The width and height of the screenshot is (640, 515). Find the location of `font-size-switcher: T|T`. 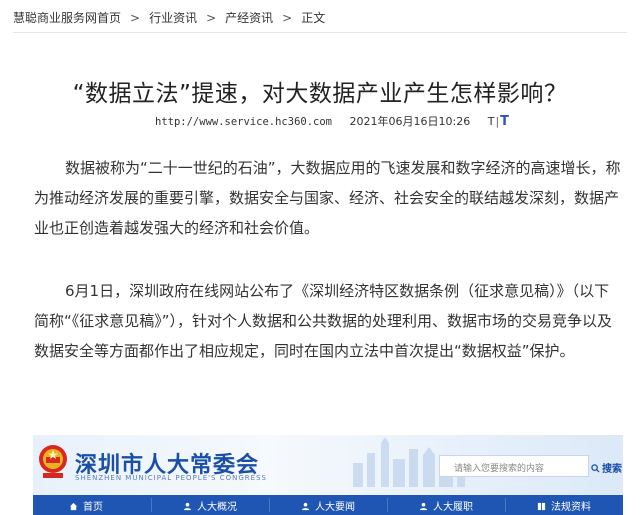

font-size-switcher: T|T is located at coordinates (498, 121).